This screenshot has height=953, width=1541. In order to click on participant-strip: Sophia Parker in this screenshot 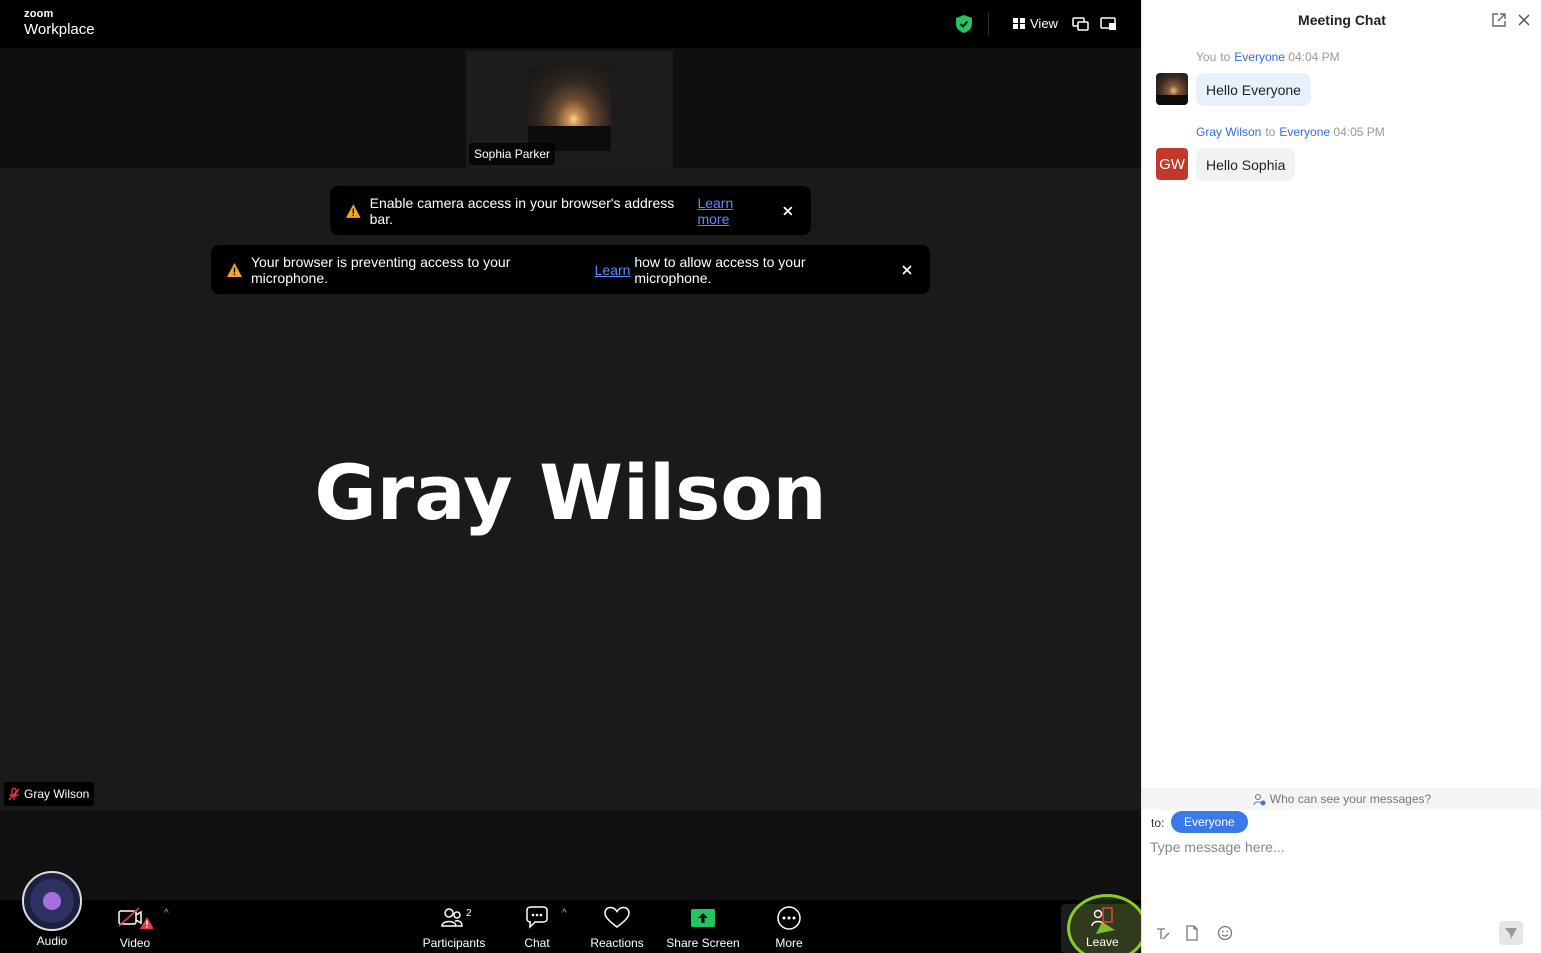, I will do `click(570, 108)`.